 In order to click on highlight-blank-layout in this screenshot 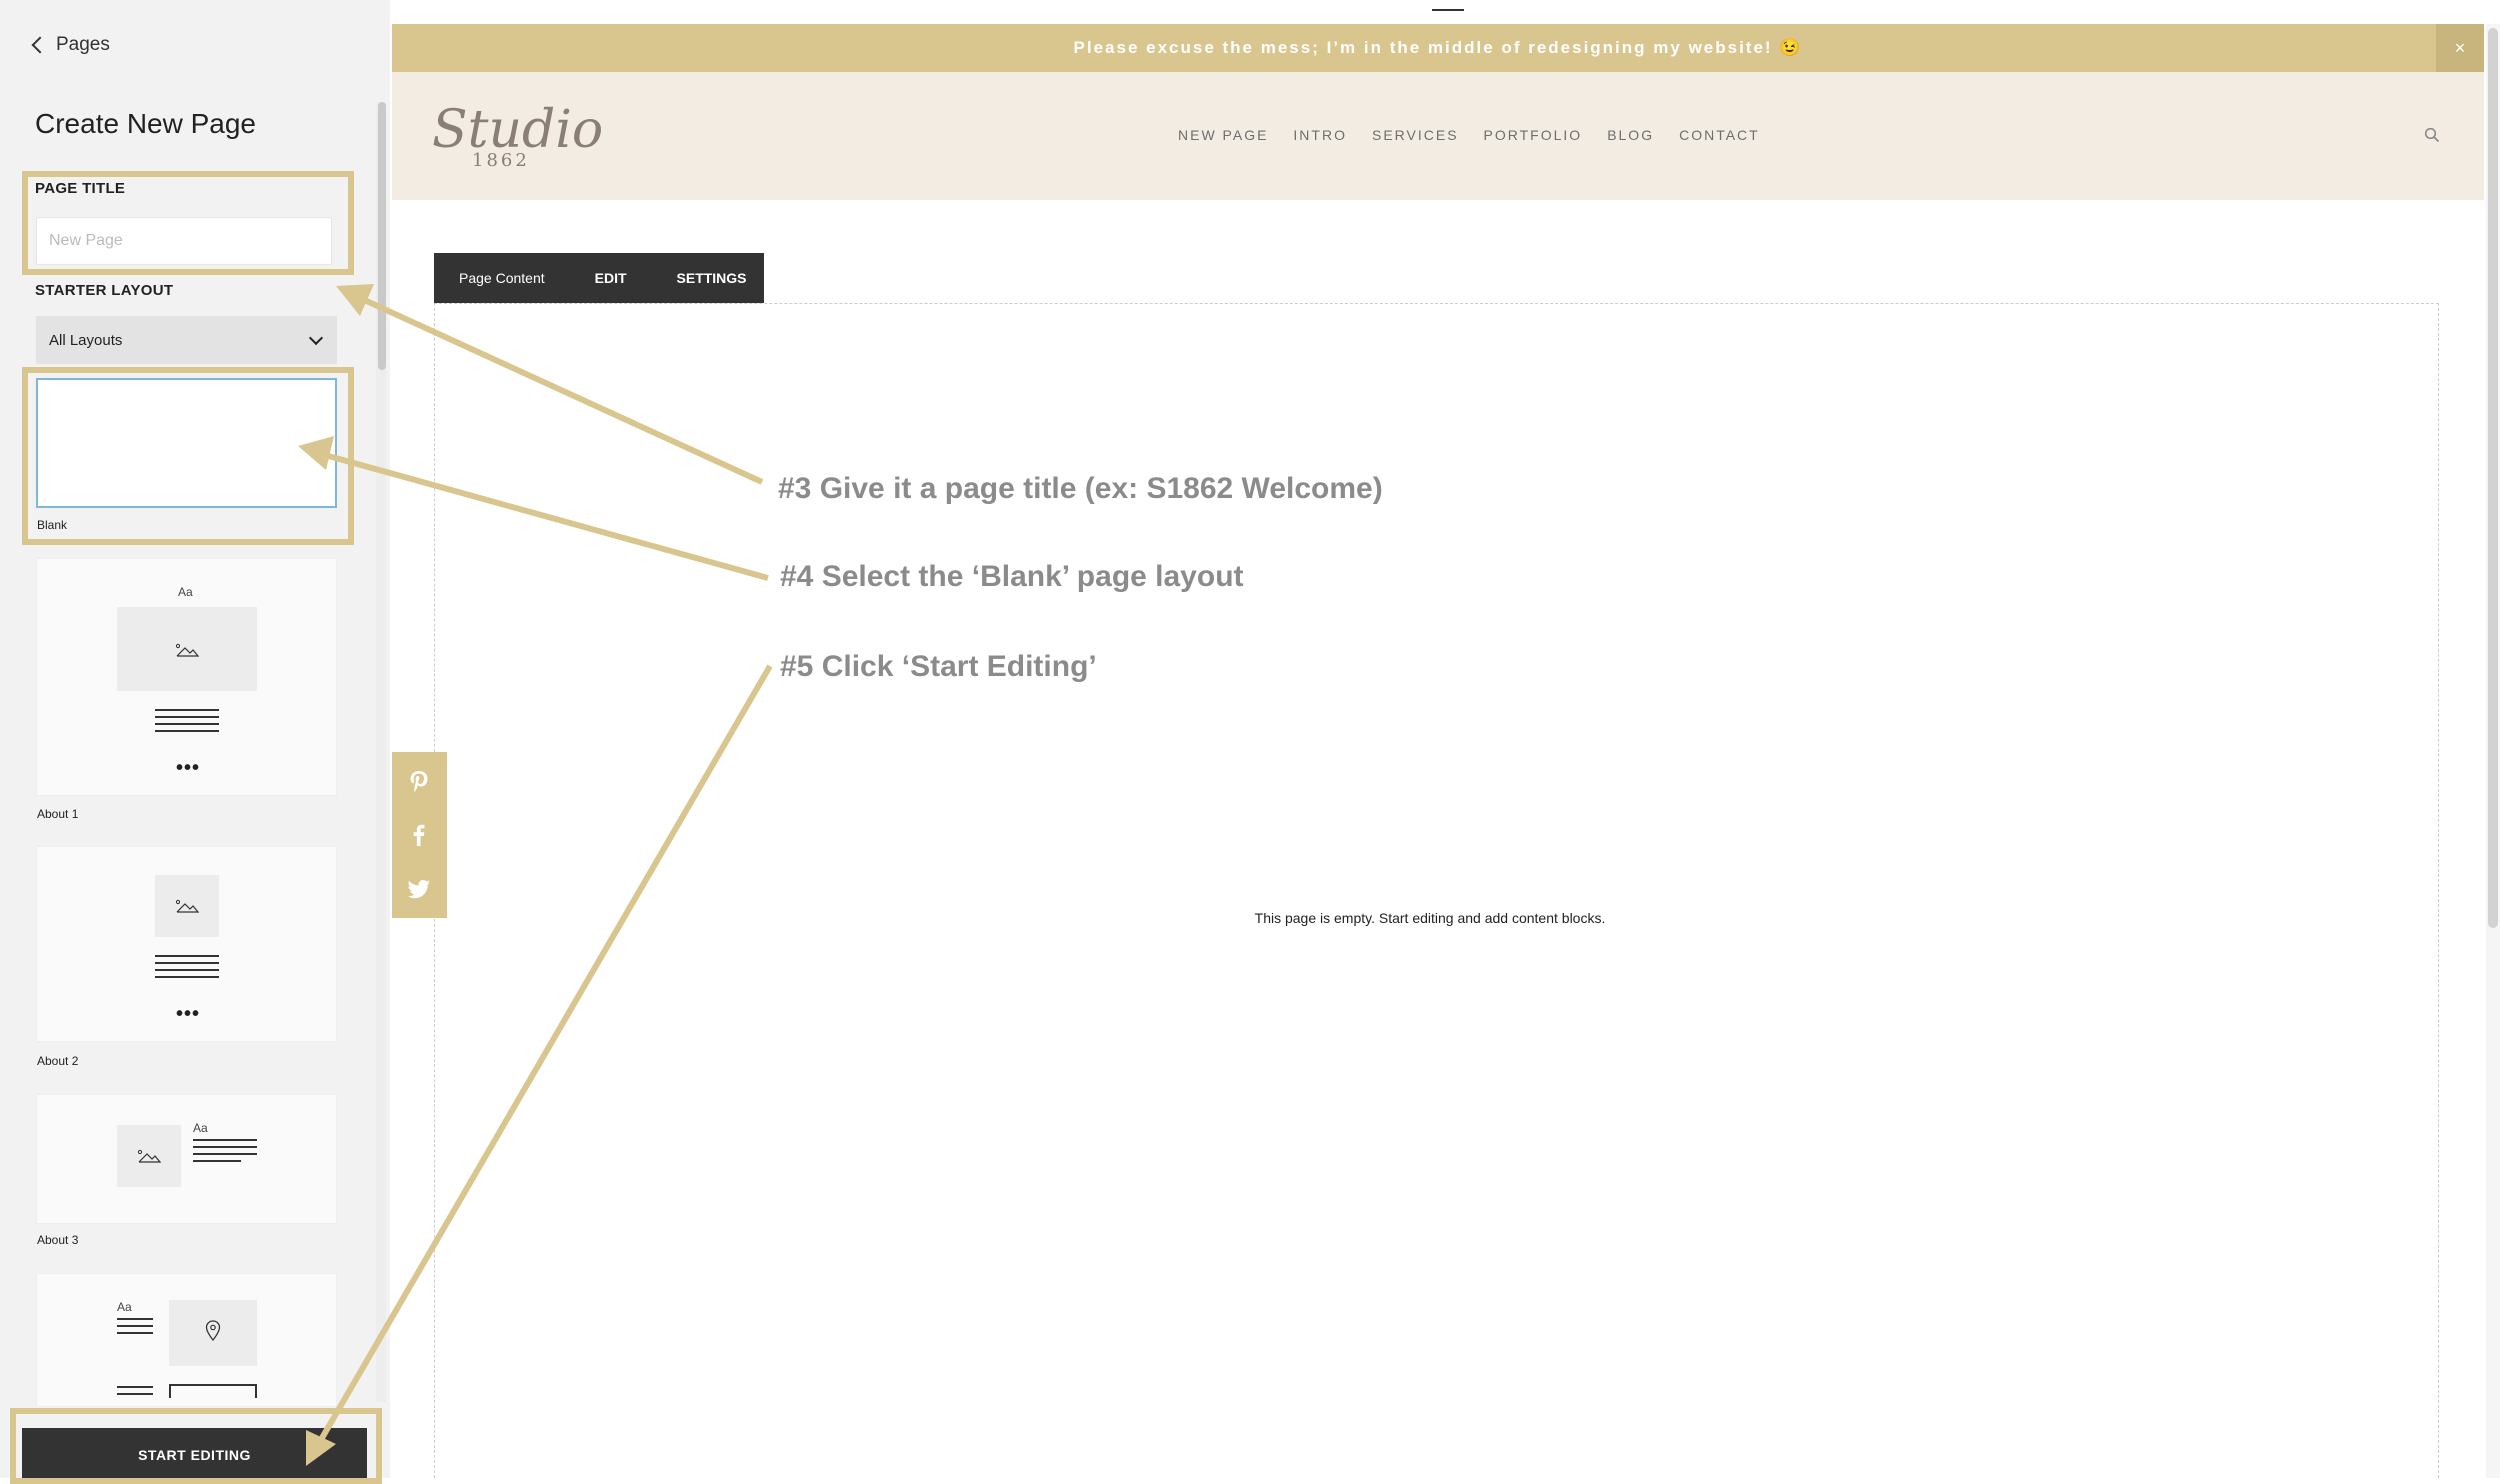, I will do `click(188, 456)`.